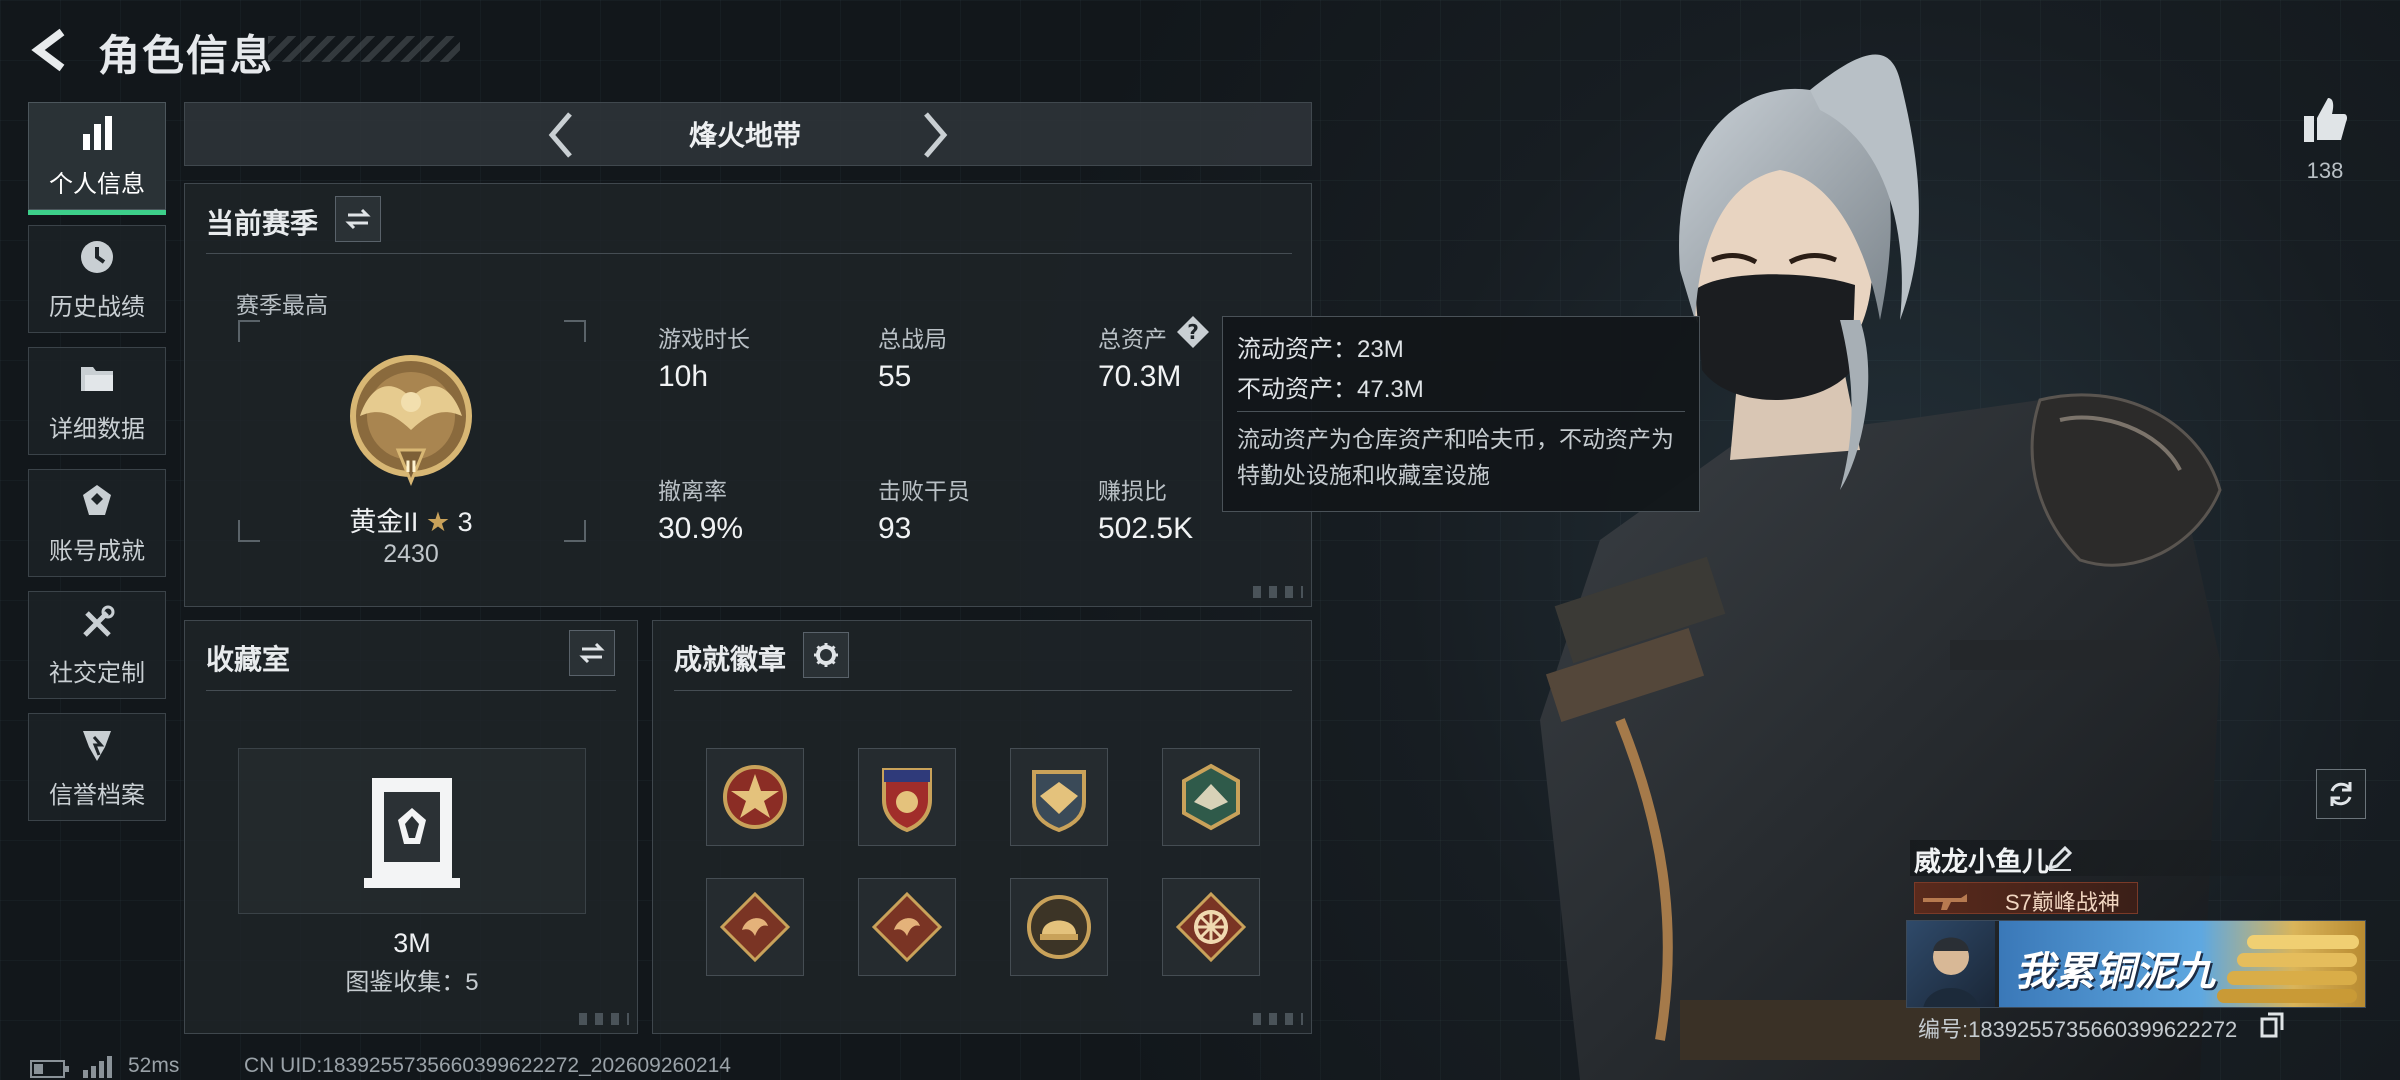 This screenshot has width=2400, height=1080. I want to click on wheel-badge-icon, so click(1211, 927).